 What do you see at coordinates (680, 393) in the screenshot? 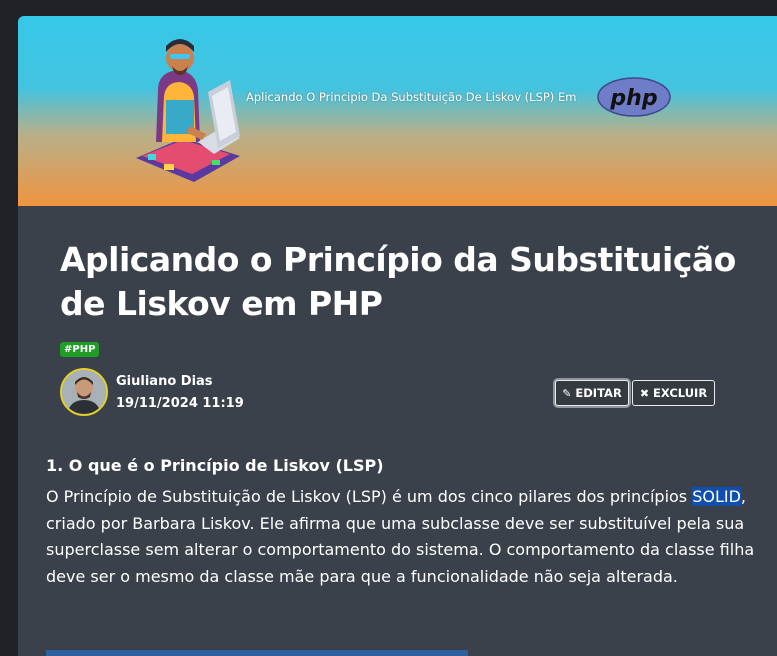
I see `delete-button-label: EXCLUIR` at bounding box center [680, 393].